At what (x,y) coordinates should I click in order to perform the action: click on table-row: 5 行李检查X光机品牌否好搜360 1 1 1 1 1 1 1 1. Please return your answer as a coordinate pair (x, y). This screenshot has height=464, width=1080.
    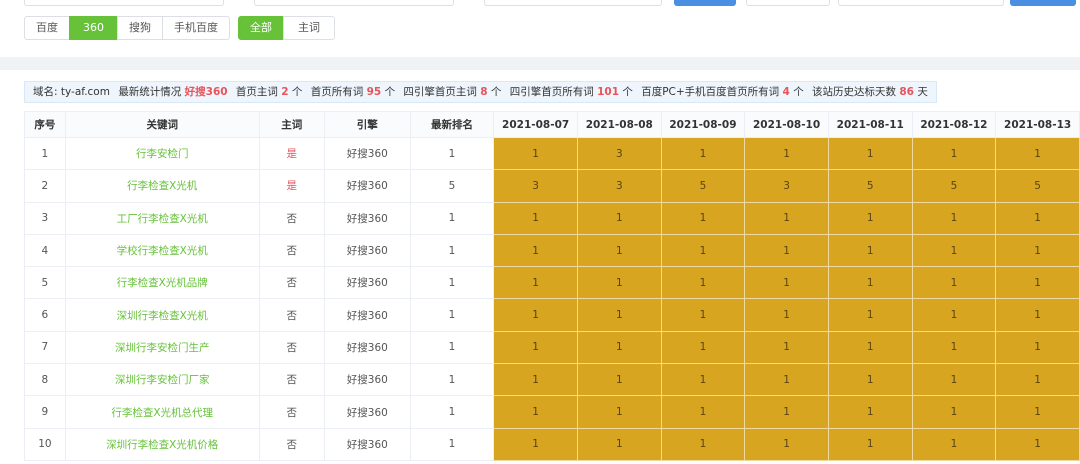
    Looking at the image, I should click on (552, 283).